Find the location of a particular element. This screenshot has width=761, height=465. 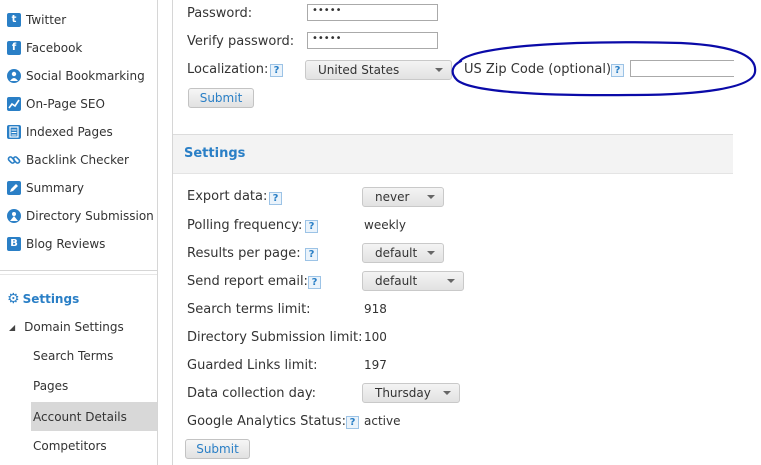

gear-icon: ⚙ is located at coordinates (13, 299).